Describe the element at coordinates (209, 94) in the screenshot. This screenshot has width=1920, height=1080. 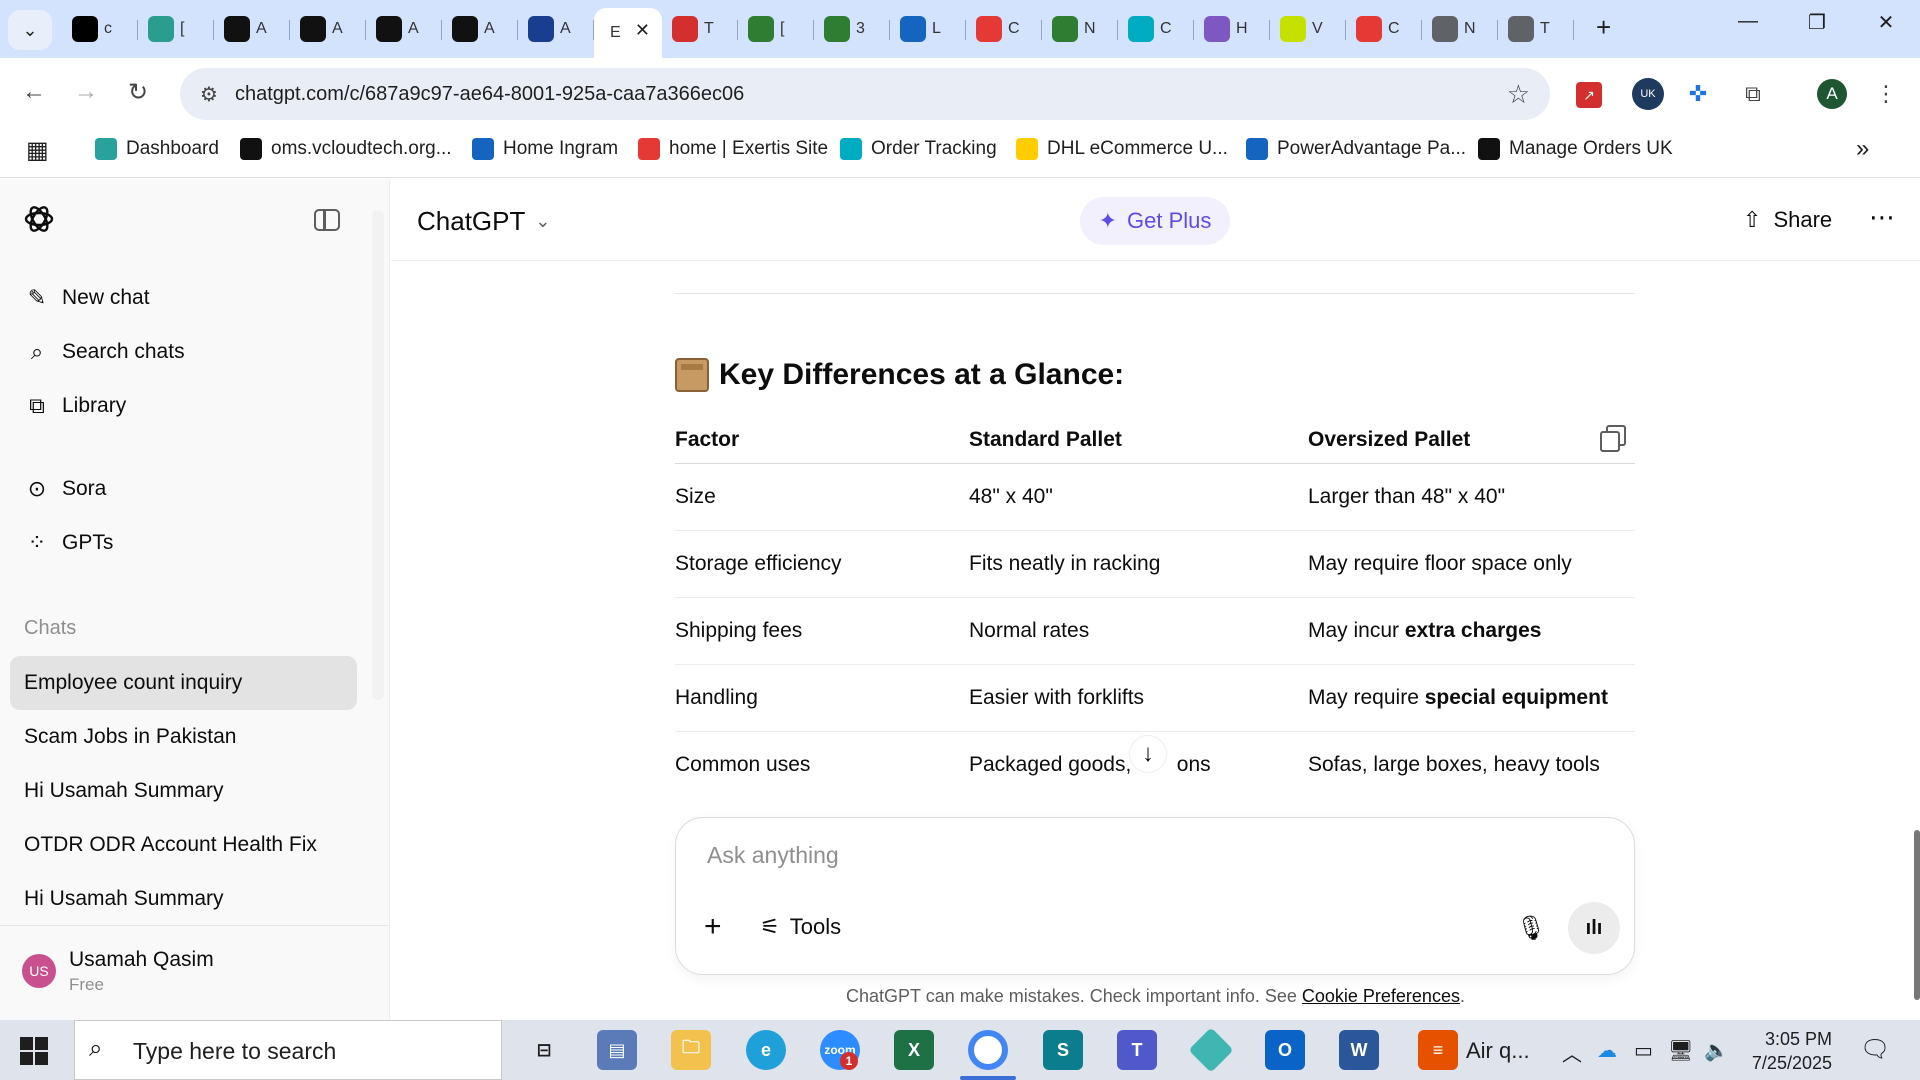
I see `site-info-icon: ⚙` at that location.